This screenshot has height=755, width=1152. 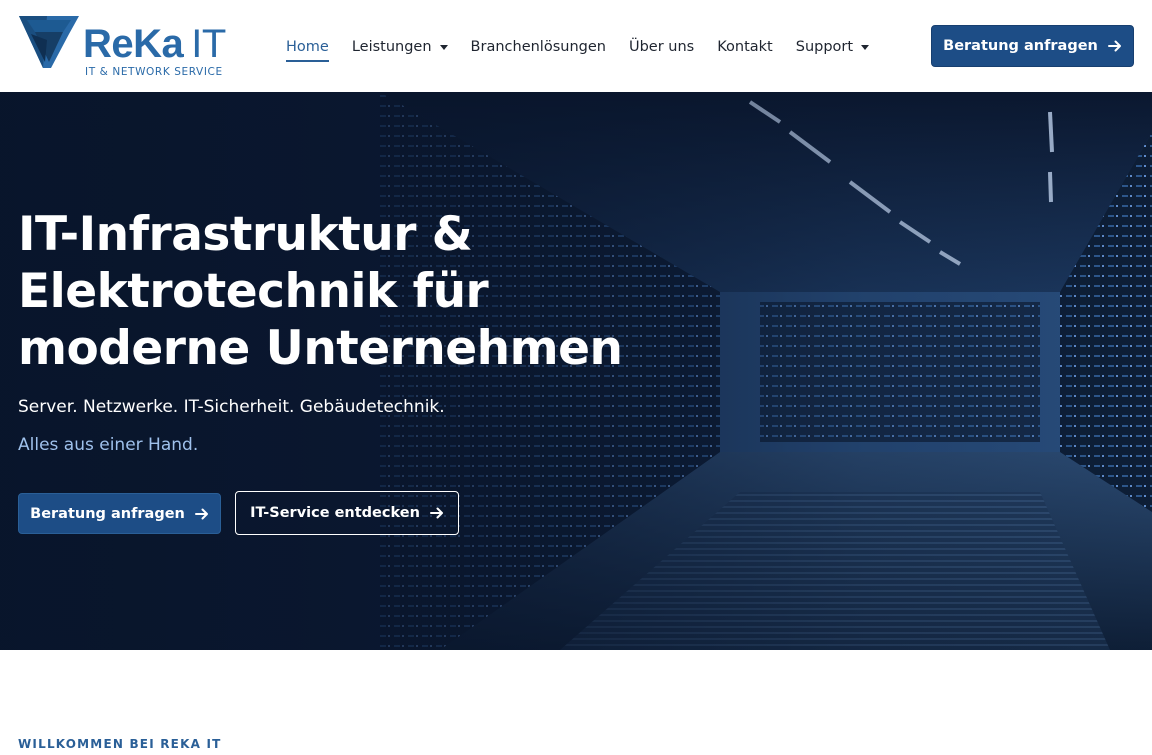 What do you see at coordinates (400, 47) in the screenshot?
I see `nav-item-leistungen: Leistungen` at bounding box center [400, 47].